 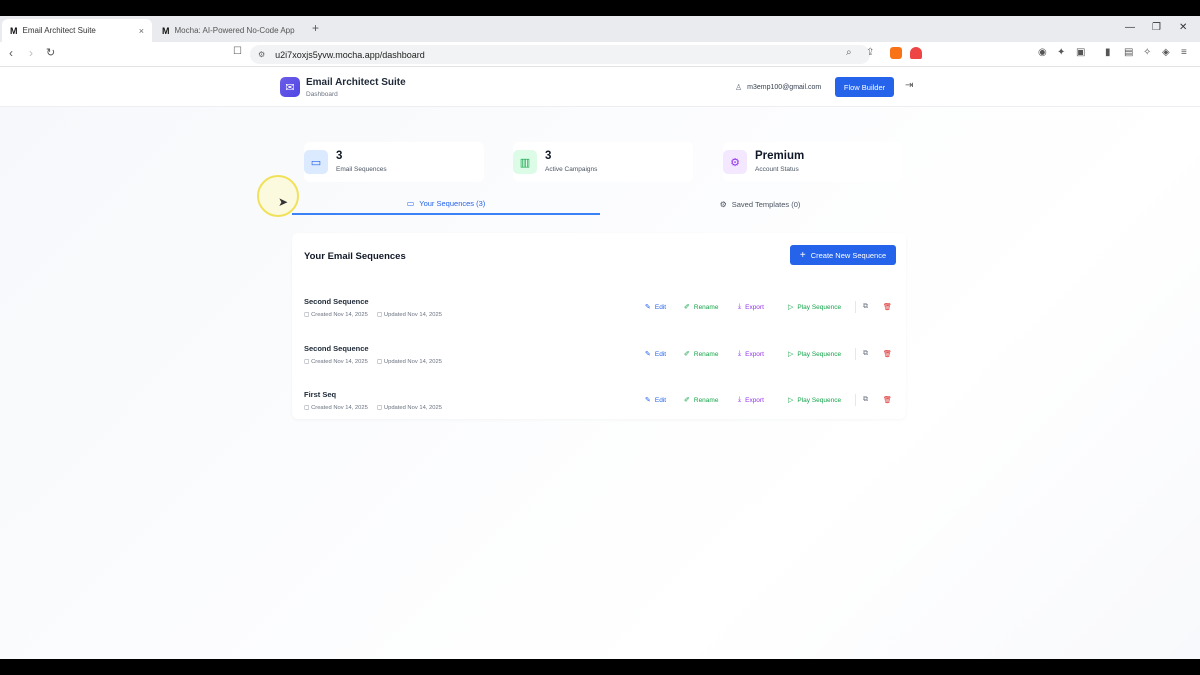 What do you see at coordinates (603, 162) in the screenshot?
I see `stat-card-active-campaigns: ▥ 3 Active Campaigns` at bounding box center [603, 162].